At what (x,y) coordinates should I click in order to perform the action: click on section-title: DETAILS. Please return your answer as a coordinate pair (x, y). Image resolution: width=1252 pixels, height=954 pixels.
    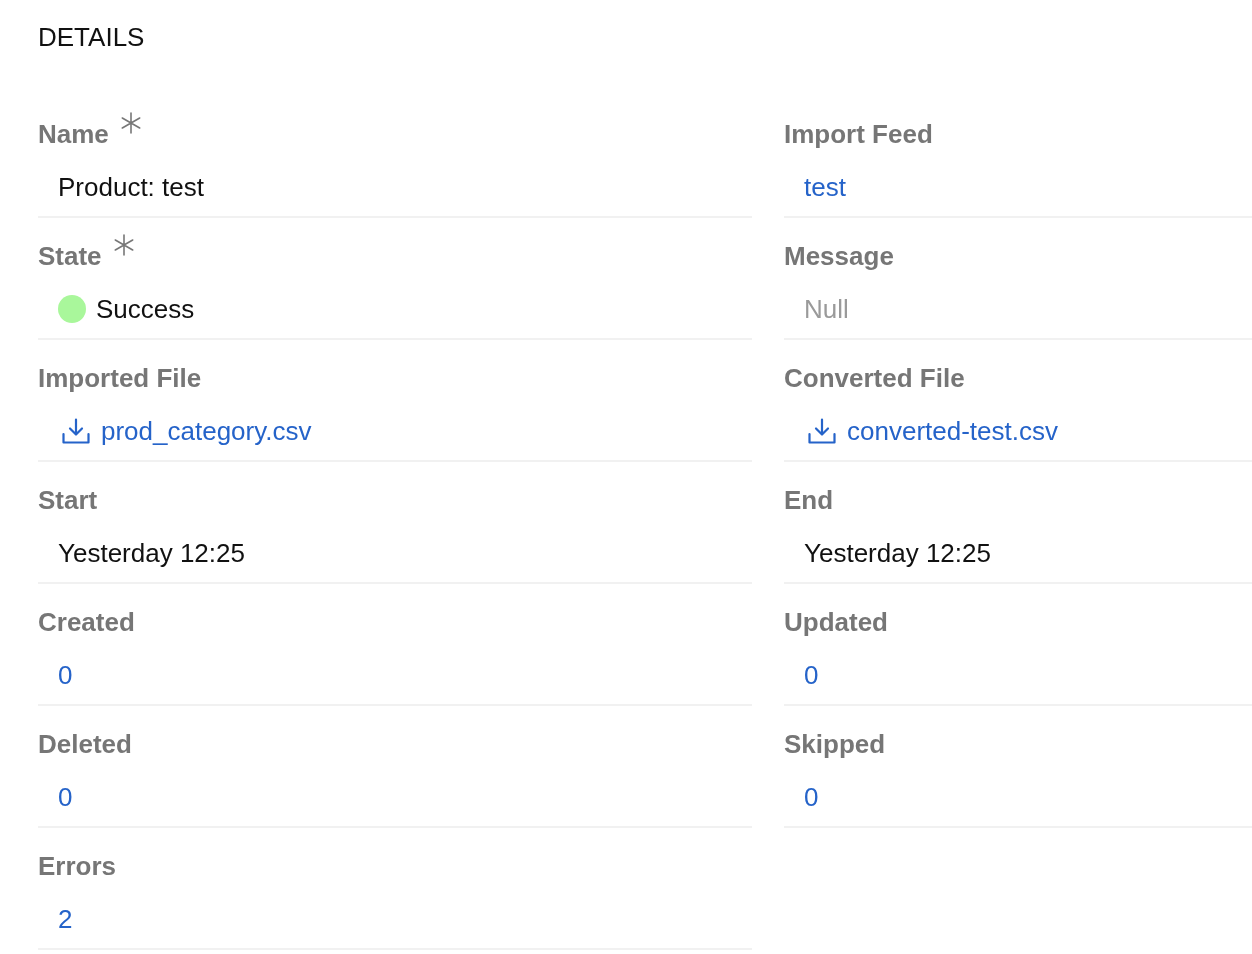
    Looking at the image, I should click on (91, 37).